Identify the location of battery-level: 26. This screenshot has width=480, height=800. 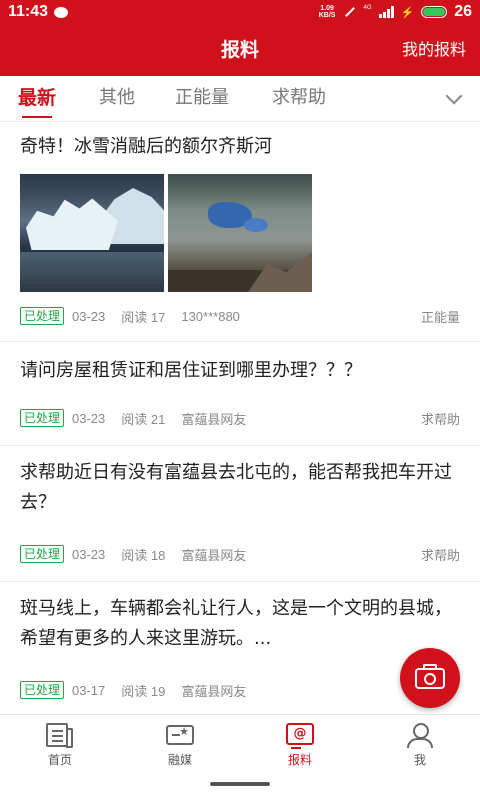
(463, 11).